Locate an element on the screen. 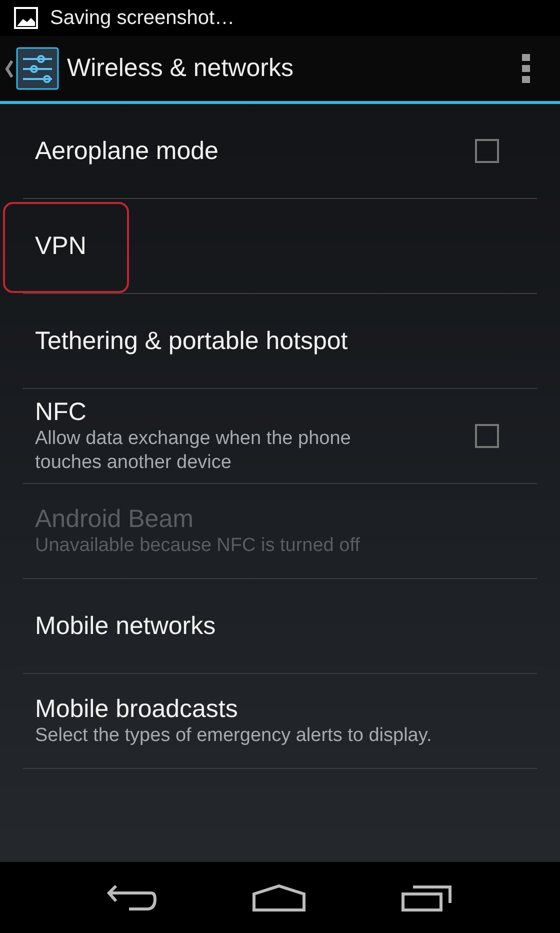  home-icon is located at coordinates (279, 898).